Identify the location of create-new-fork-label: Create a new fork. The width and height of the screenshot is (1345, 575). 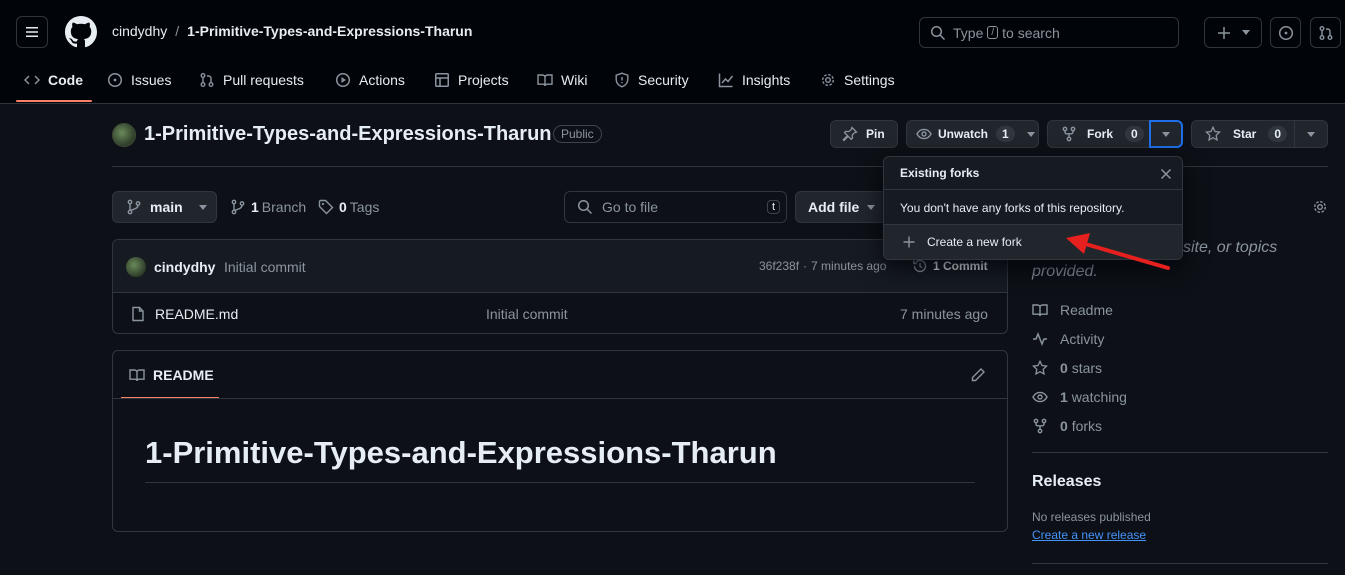
(974, 242).